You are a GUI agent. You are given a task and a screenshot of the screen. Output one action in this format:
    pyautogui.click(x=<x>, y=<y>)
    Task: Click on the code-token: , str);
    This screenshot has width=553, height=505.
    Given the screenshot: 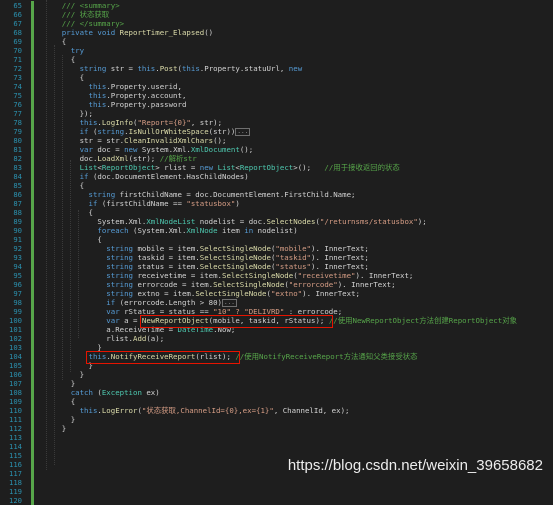 What is the action you would take?
    pyautogui.click(x=206, y=122)
    